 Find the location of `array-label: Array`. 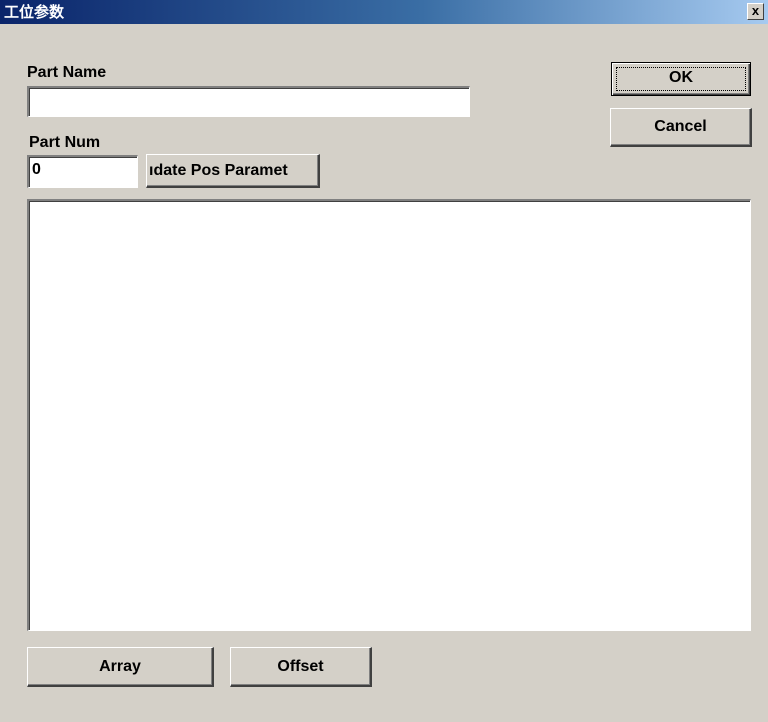

array-label: Array is located at coordinates (120, 666).